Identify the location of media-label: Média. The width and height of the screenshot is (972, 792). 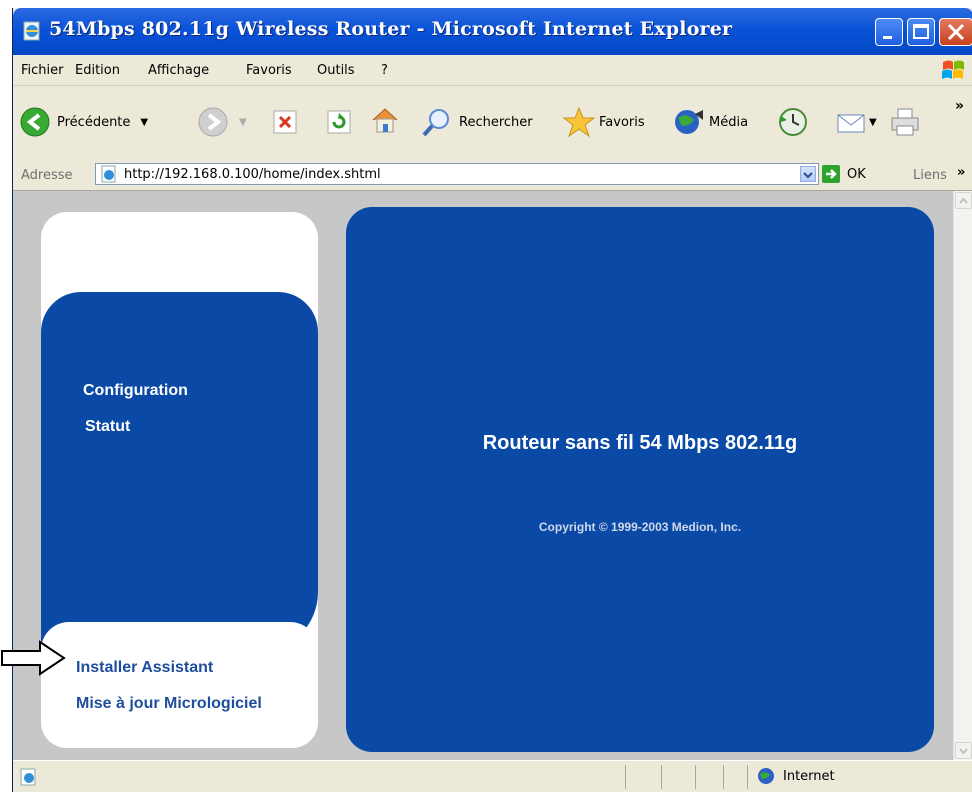
(729, 122).